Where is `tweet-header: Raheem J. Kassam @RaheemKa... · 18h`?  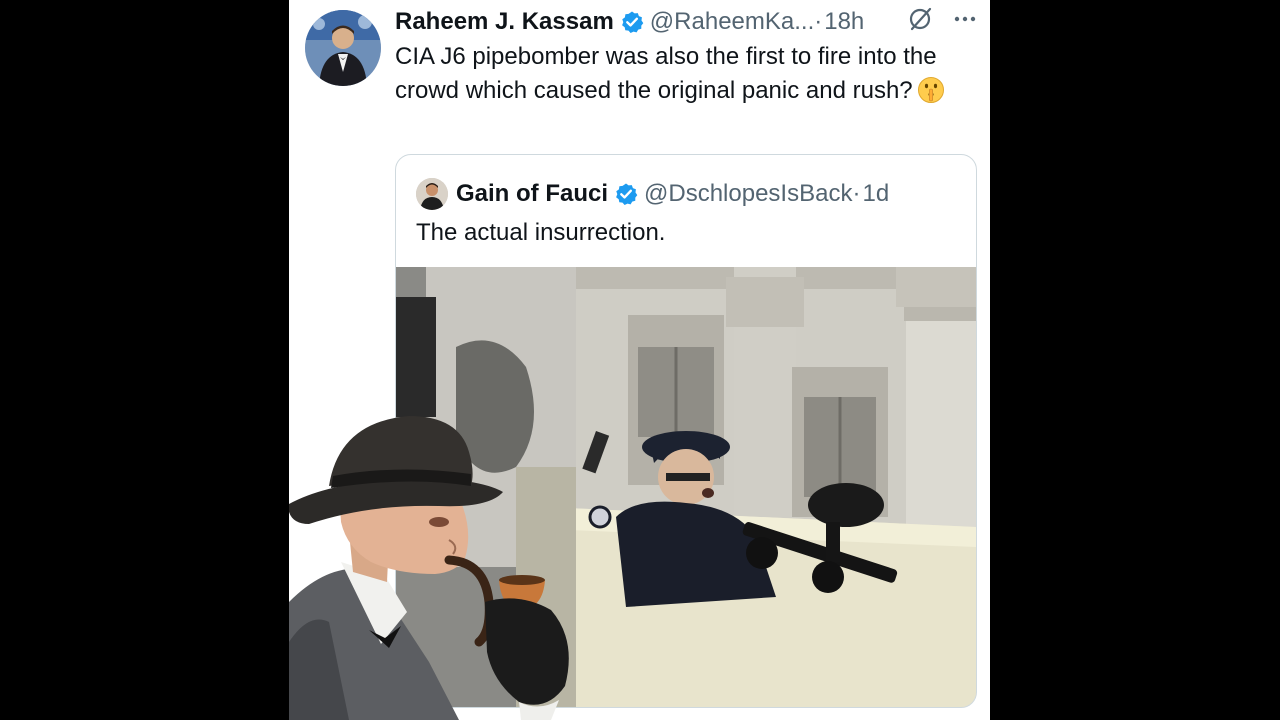 tweet-header: Raheem J. Kassam @RaheemKa... · 18h is located at coordinates (686, 22).